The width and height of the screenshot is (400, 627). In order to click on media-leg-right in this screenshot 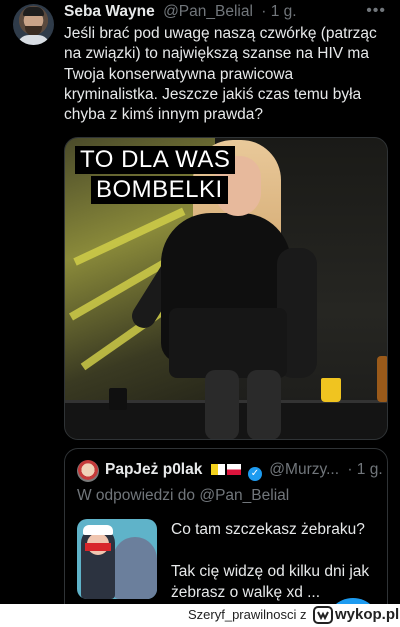, I will do `click(264, 404)`.